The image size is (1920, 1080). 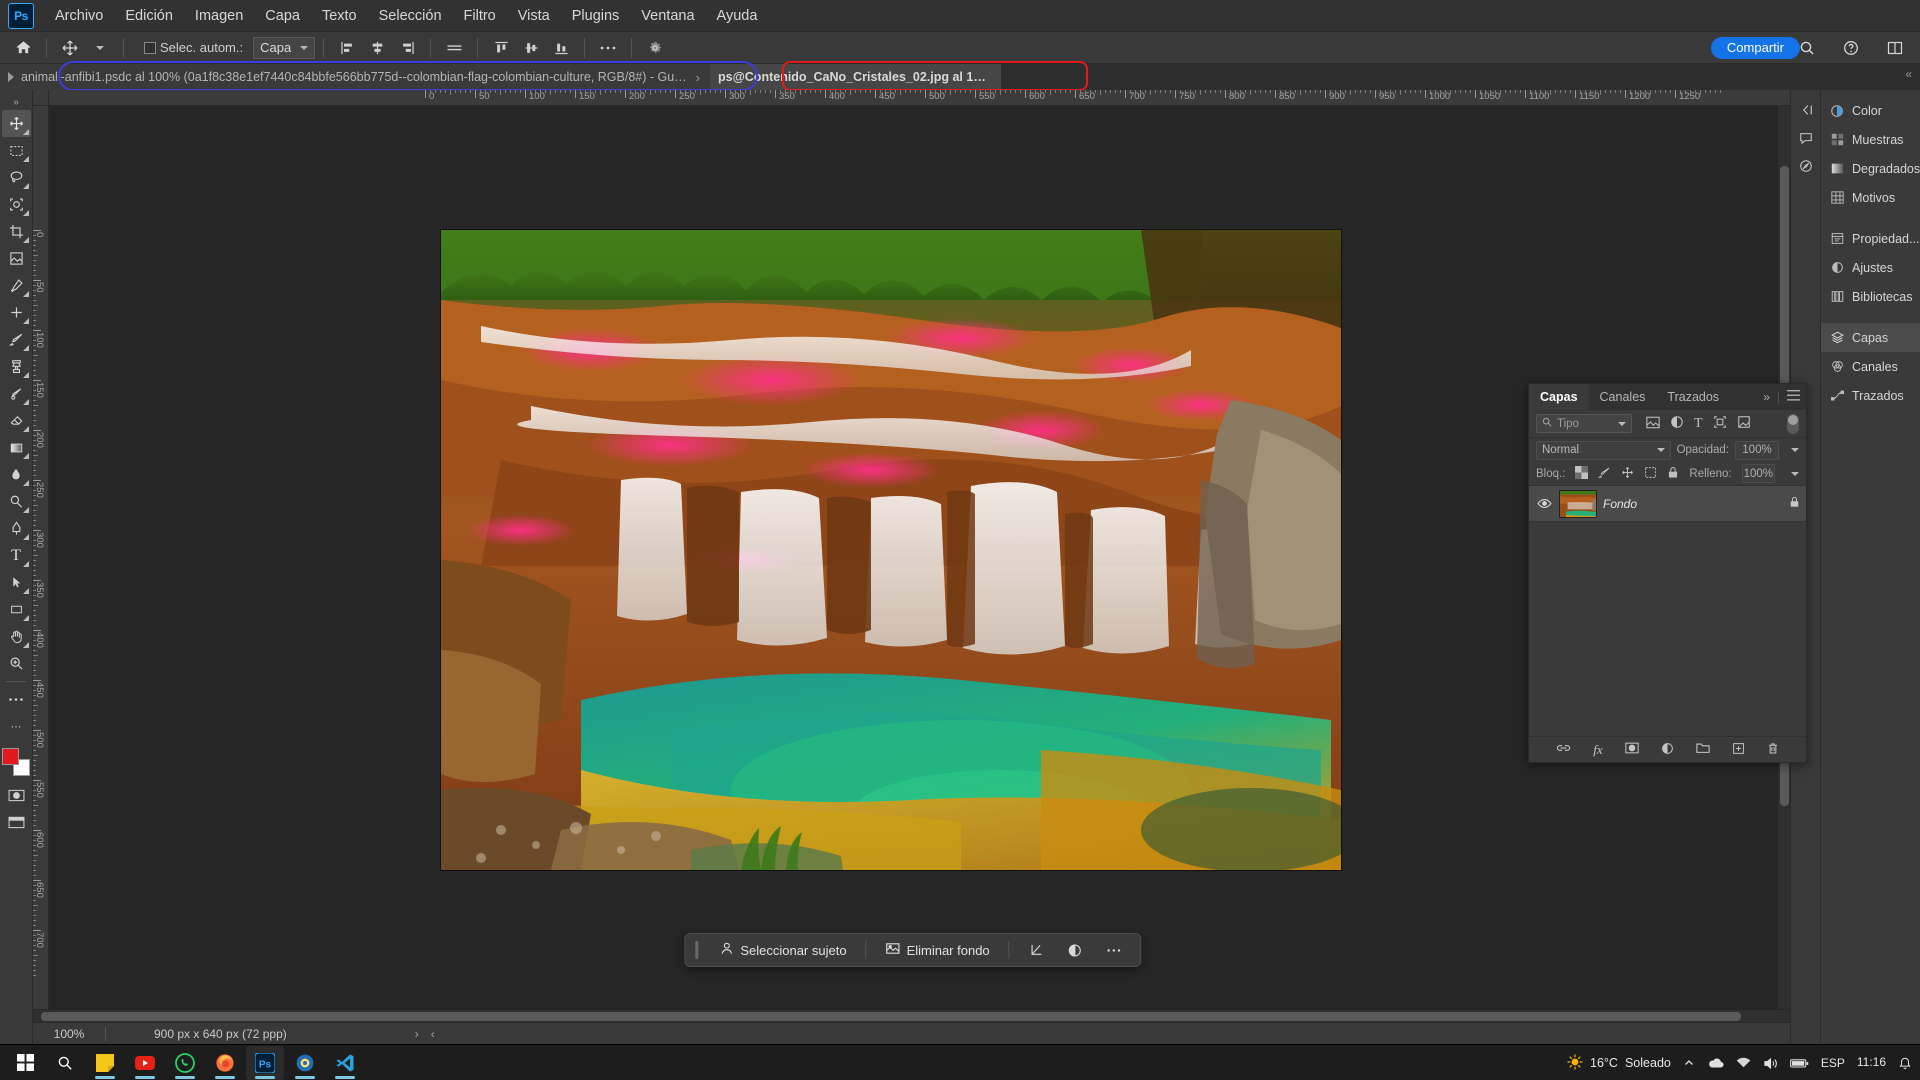 What do you see at coordinates (65, 1063) in the screenshot?
I see `taskbar-search-icon` at bounding box center [65, 1063].